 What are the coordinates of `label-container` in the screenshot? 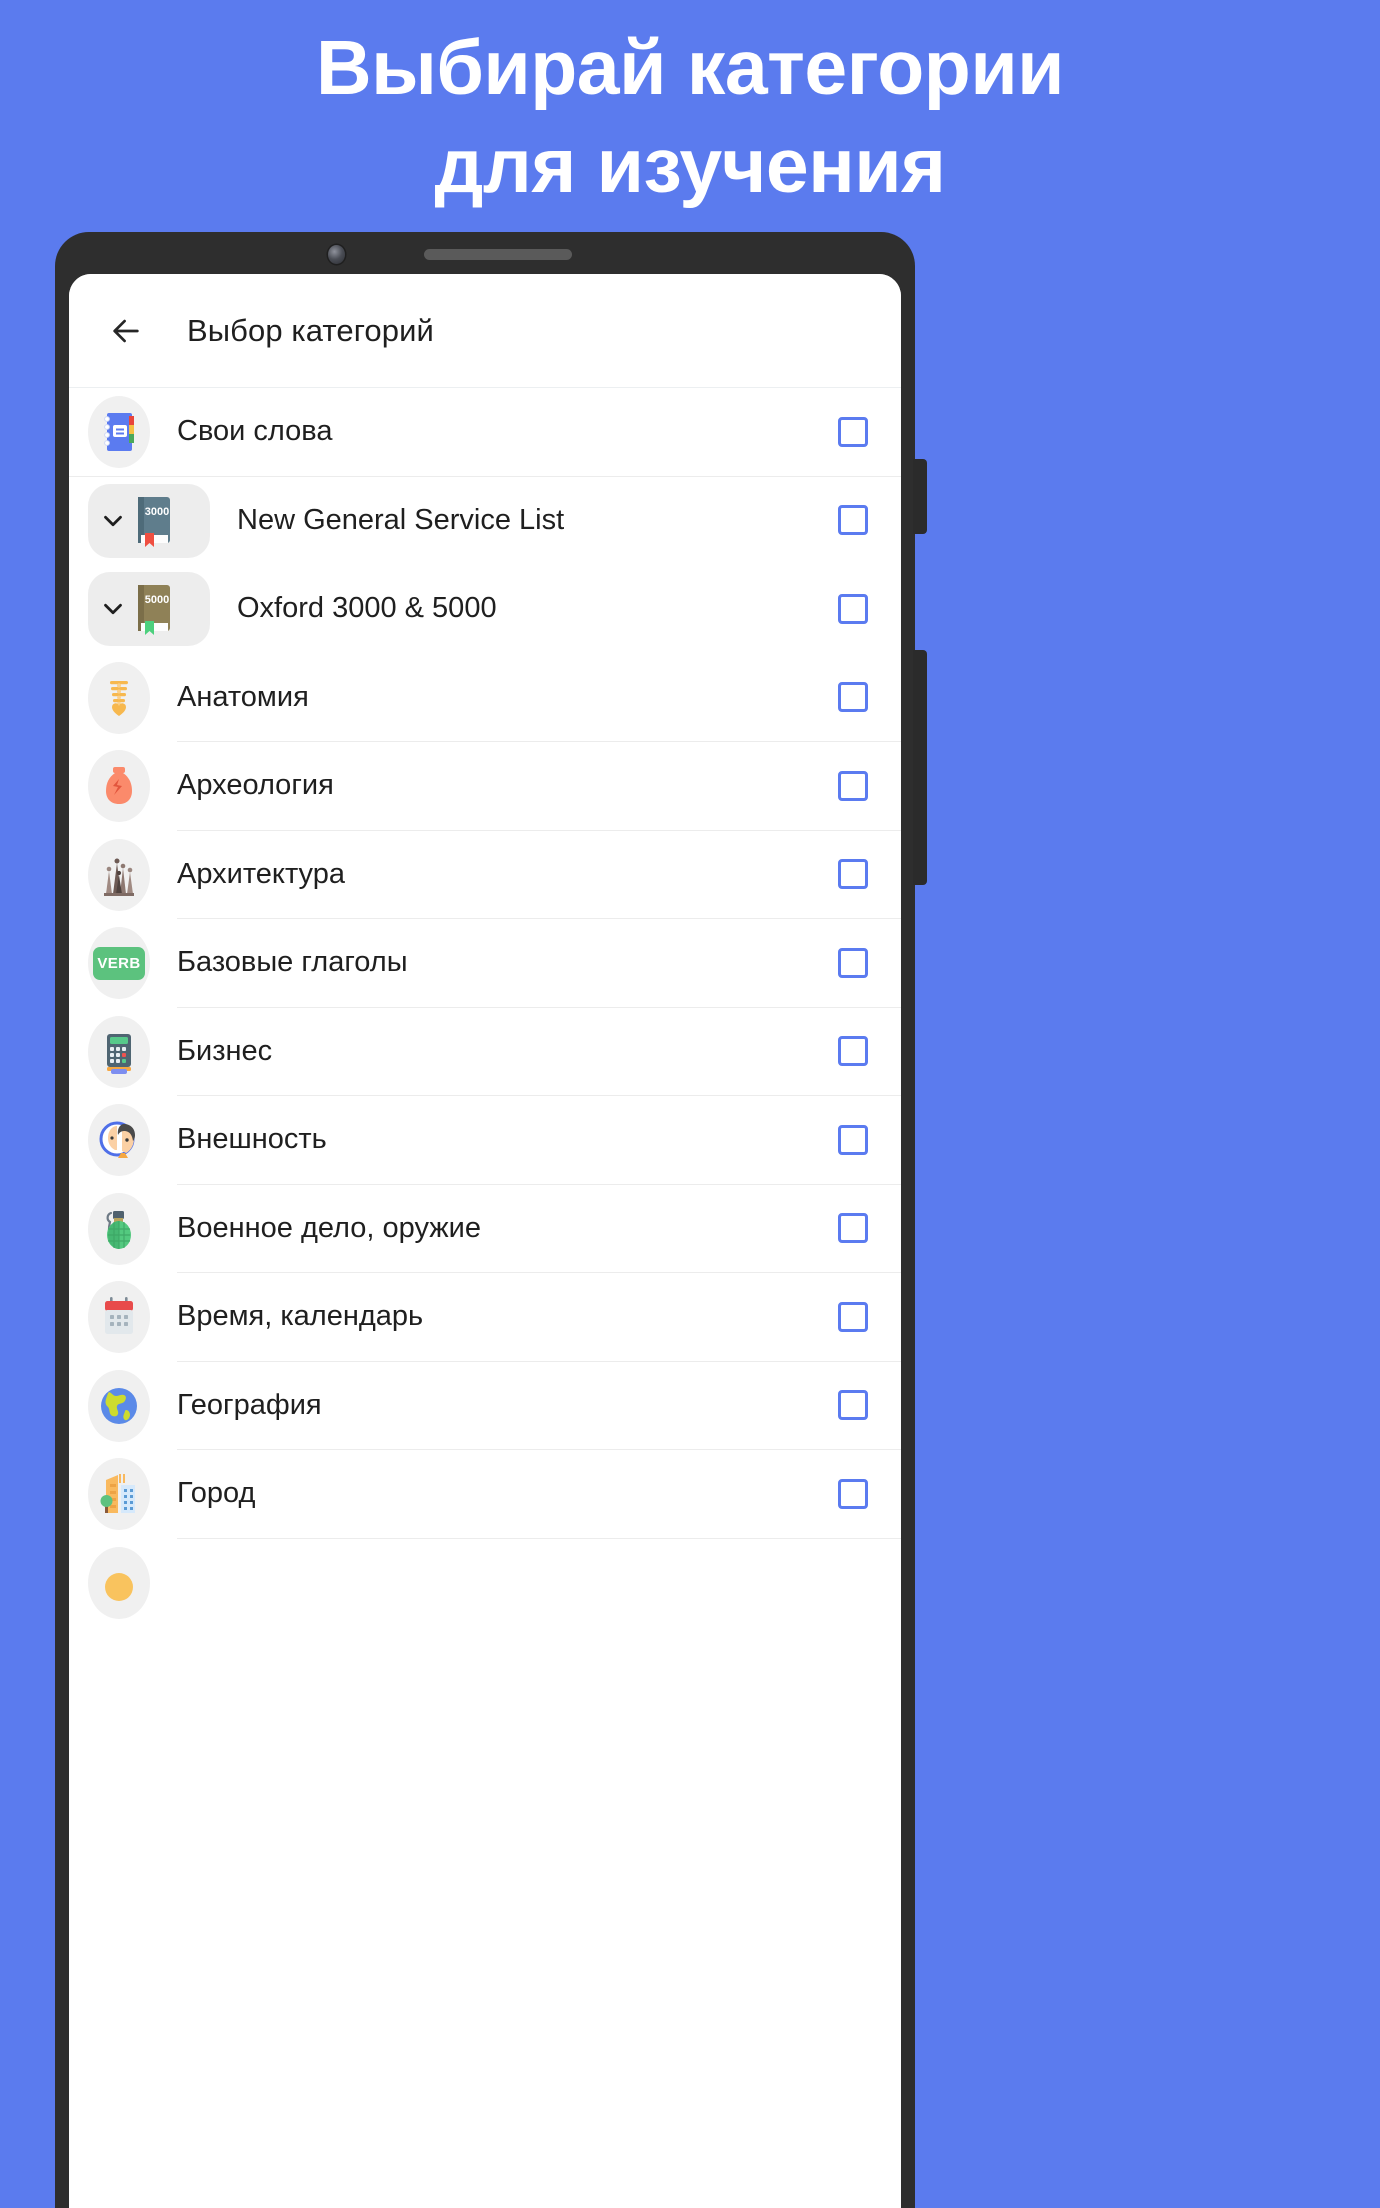 It's located at (491, 1583).